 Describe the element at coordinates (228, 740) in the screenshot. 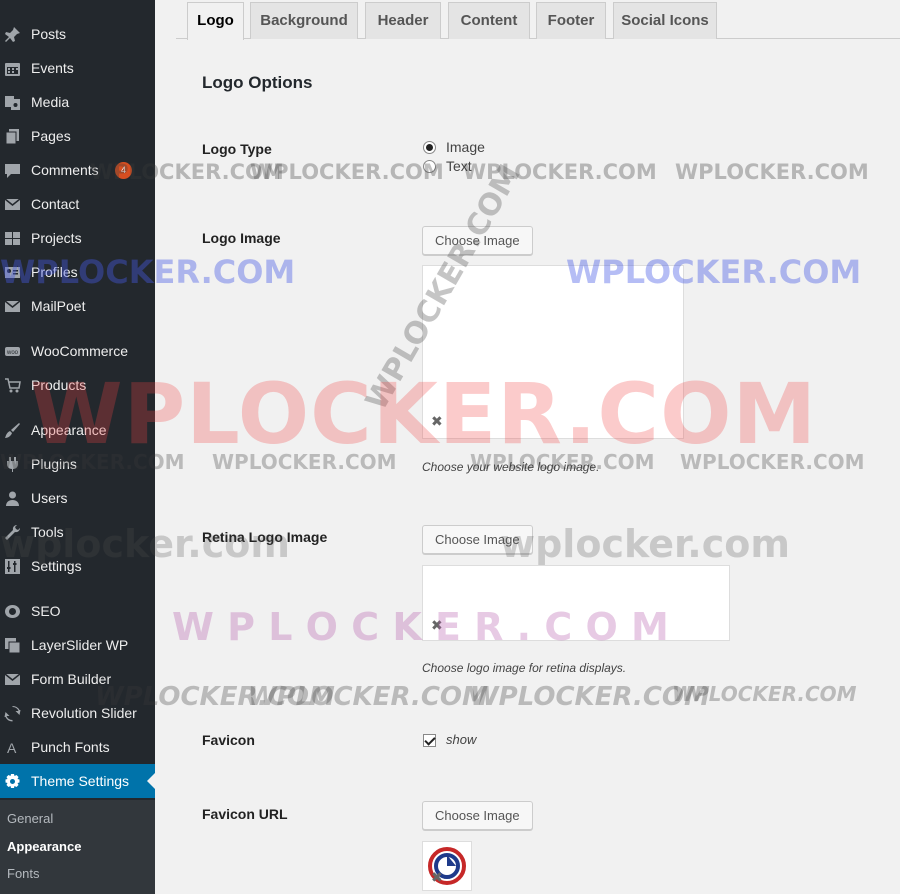

I see `favicon-label: Favicon` at that location.